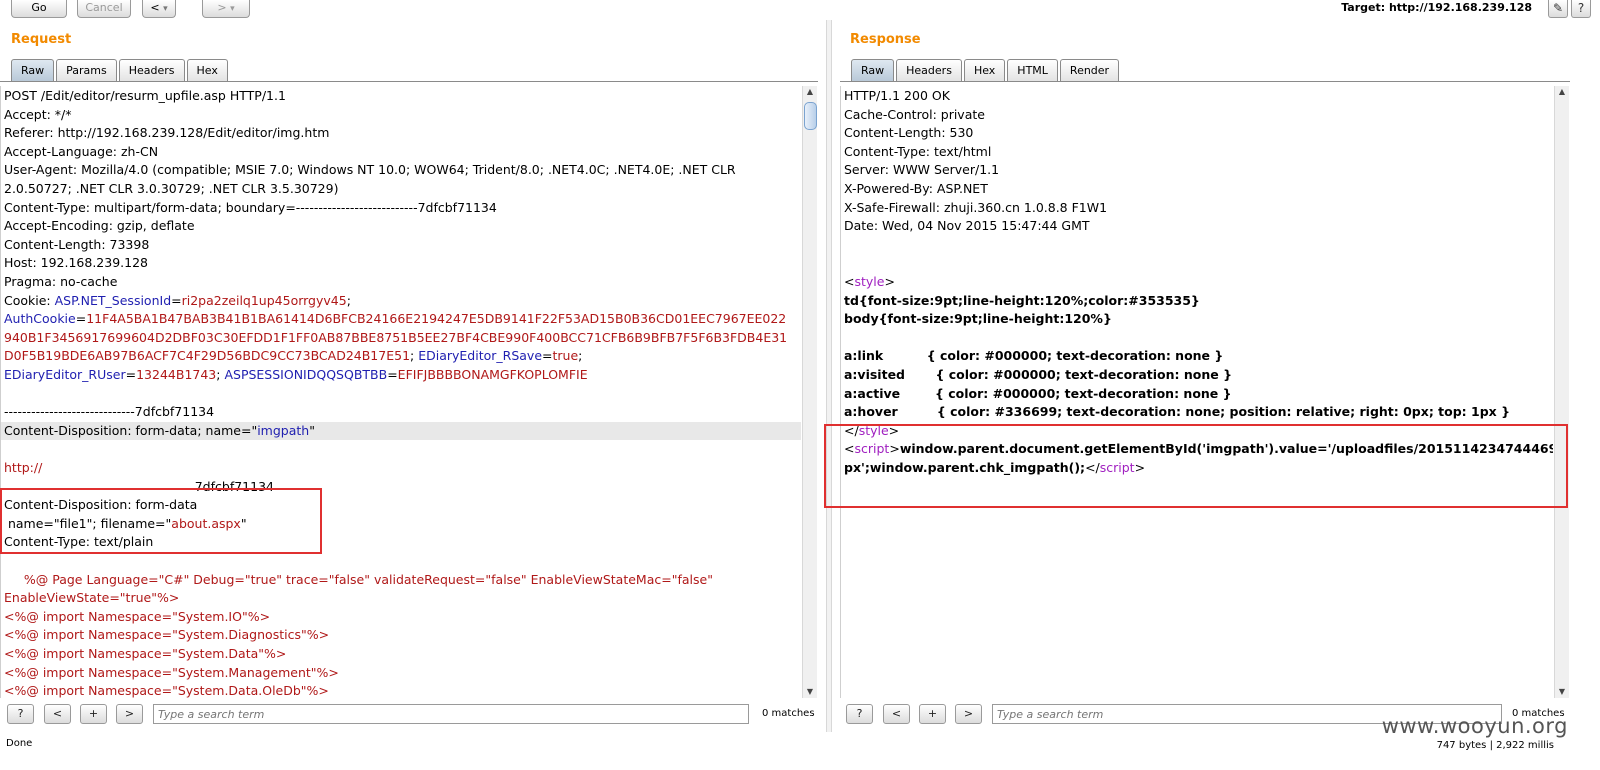 Image resolution: width=1600 pixels, height=770 pixels. What do you see at coordinates (29, 300) in the screenshot?
I see `request-token: Cookie:` at bounding box center [29, 300].